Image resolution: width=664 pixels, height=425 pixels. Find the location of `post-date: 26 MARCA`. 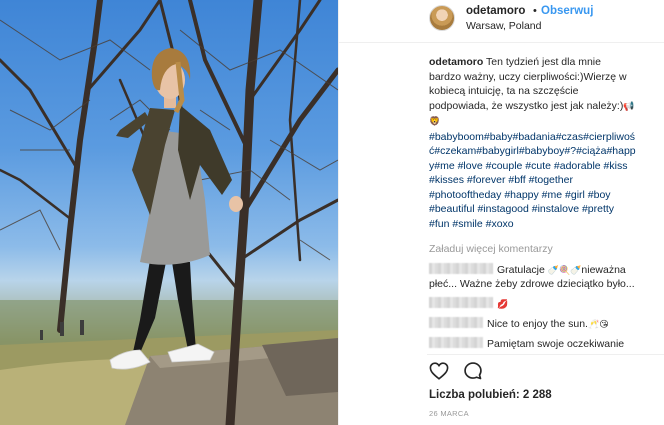

post-date: 26 MARCA is located at coordinates (449, 413).